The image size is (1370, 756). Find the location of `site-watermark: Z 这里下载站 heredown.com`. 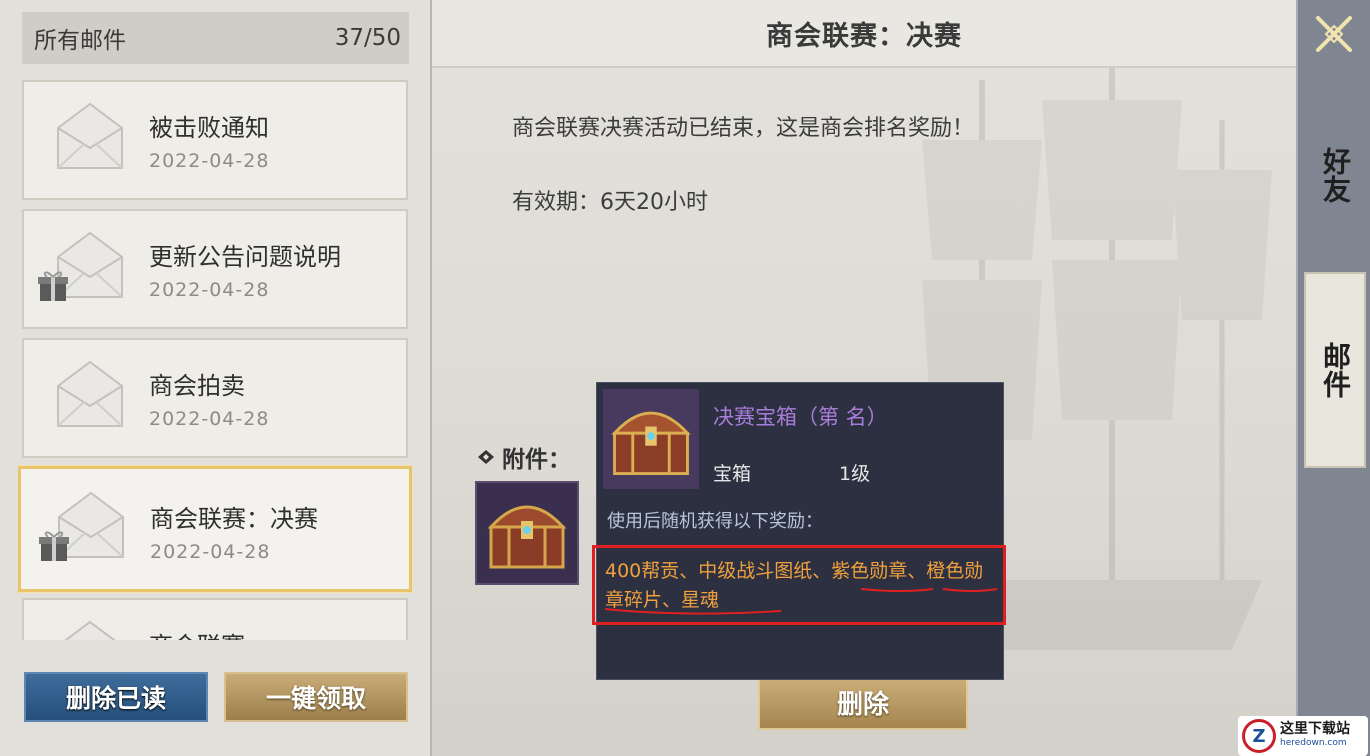

site-watermark: Z 这里下载站 heredown.com is located at coordinates (1303, 736).